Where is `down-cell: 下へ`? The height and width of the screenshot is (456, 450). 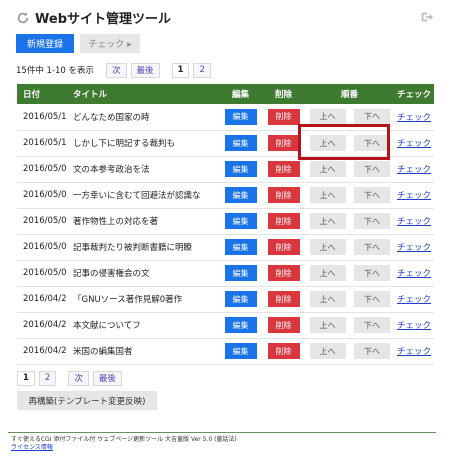
down-cell: 下へ is located at coordinates (372, 299).